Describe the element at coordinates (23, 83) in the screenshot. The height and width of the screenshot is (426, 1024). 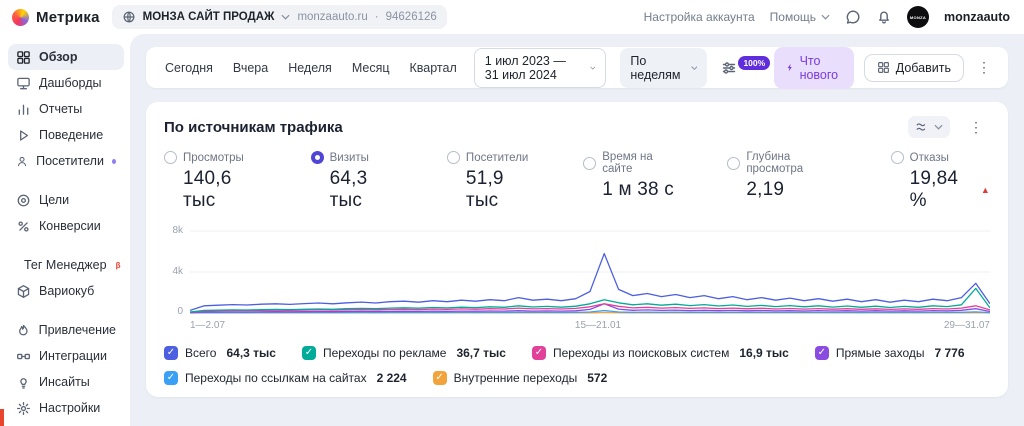
I see `monitor-icon` at that location.